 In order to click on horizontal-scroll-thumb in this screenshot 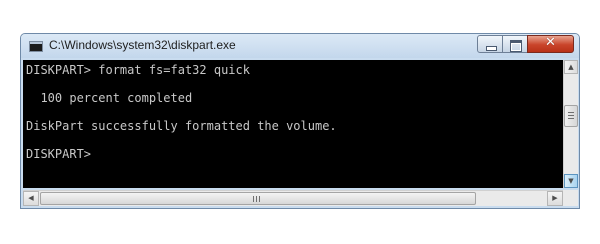, I will do `click(258, 198)`.